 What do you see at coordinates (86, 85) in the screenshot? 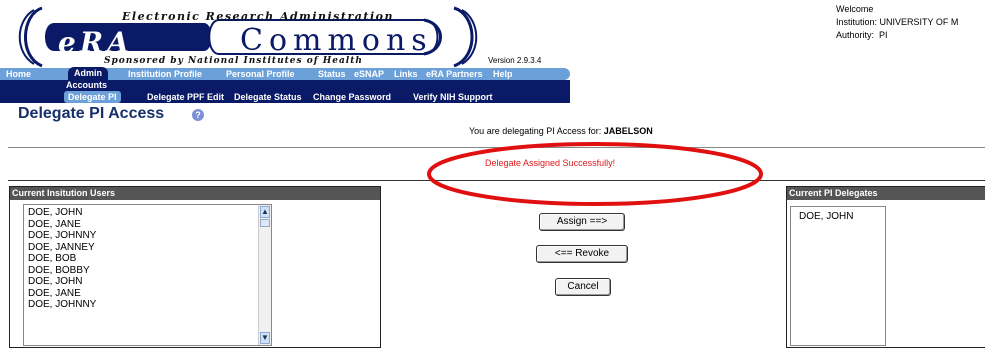
I see `nav-accounts: Accounts` at bounding box center [86, 85].